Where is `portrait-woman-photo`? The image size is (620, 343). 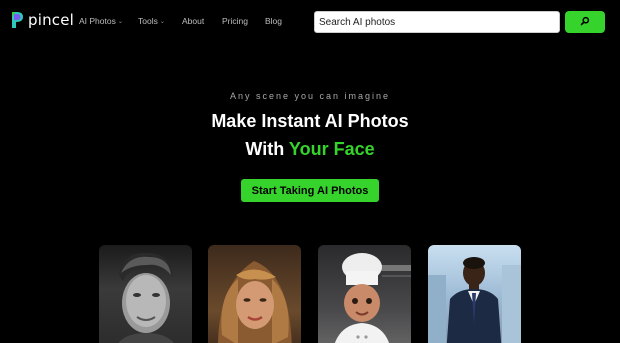 portrait-woman-photo is located at coordinates (254, 302).